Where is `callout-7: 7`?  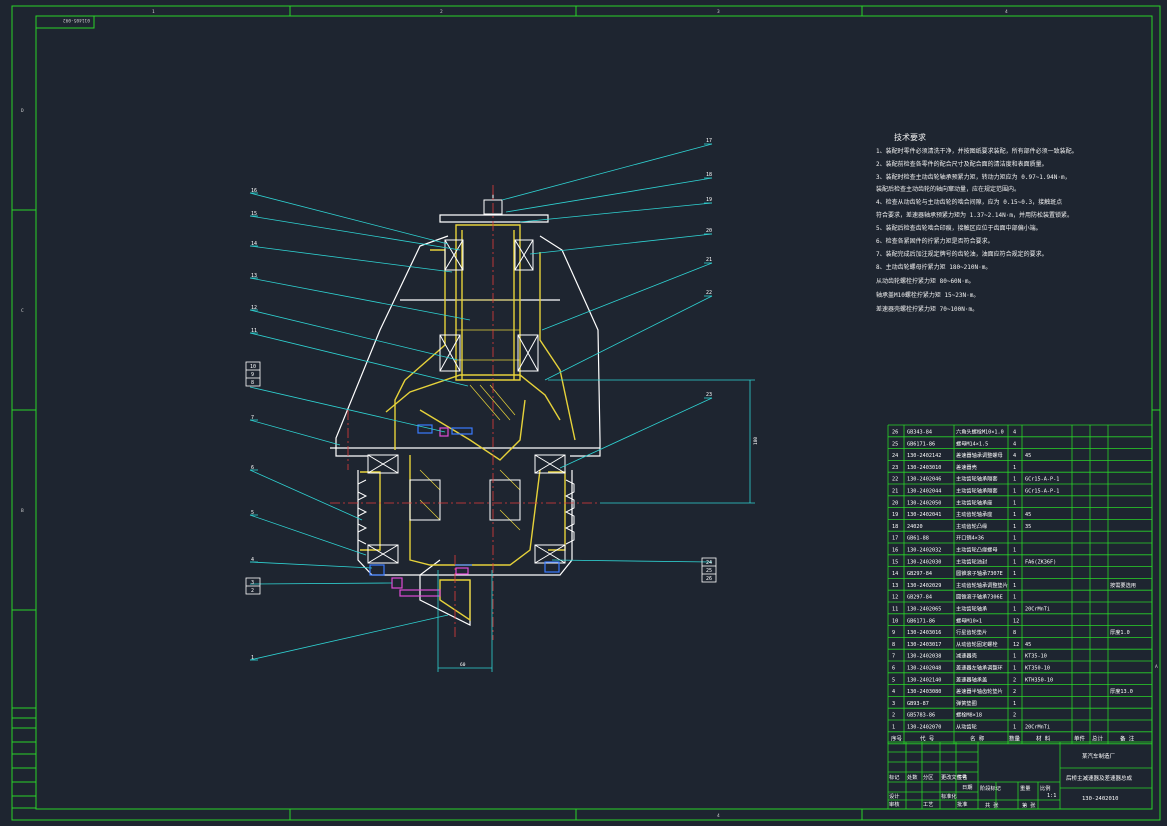 callout-7: 7 is located at coordinates (252, 418).